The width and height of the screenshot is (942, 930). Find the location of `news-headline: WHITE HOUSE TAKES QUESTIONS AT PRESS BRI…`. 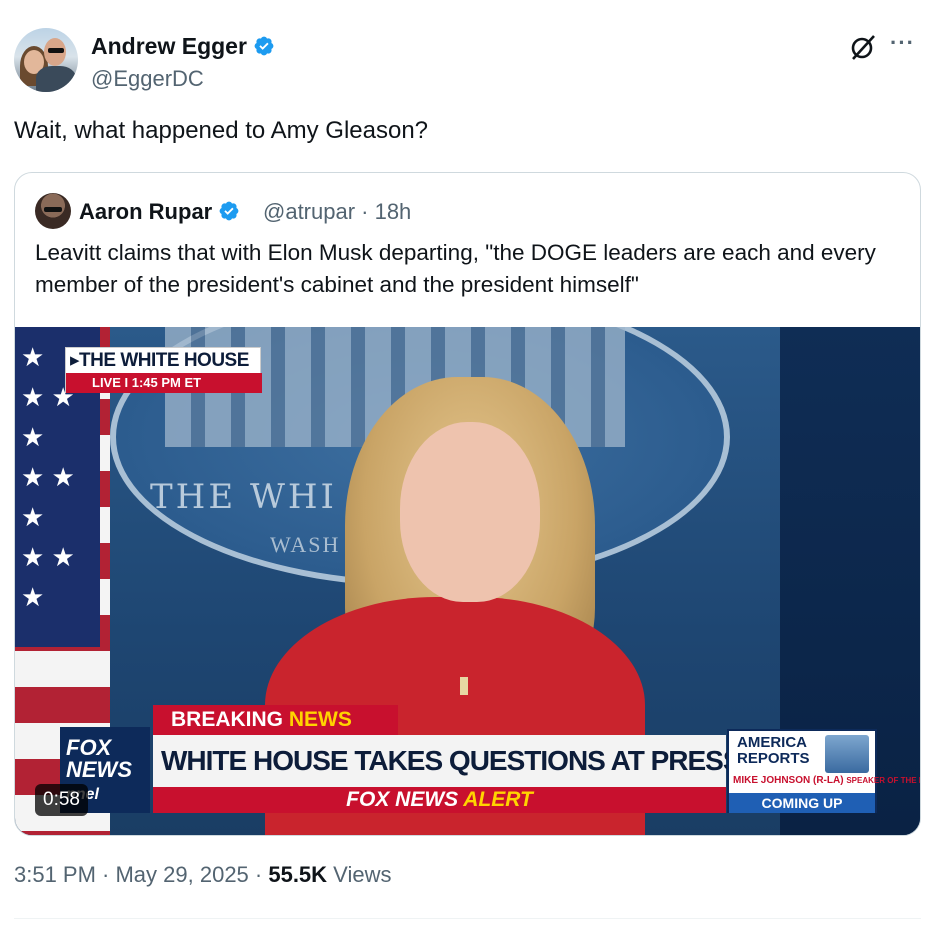

news-headline: WHITE HOUSE TAKES QUESTIONS AT PRESS BRI… is located at coordinates (513, 761).